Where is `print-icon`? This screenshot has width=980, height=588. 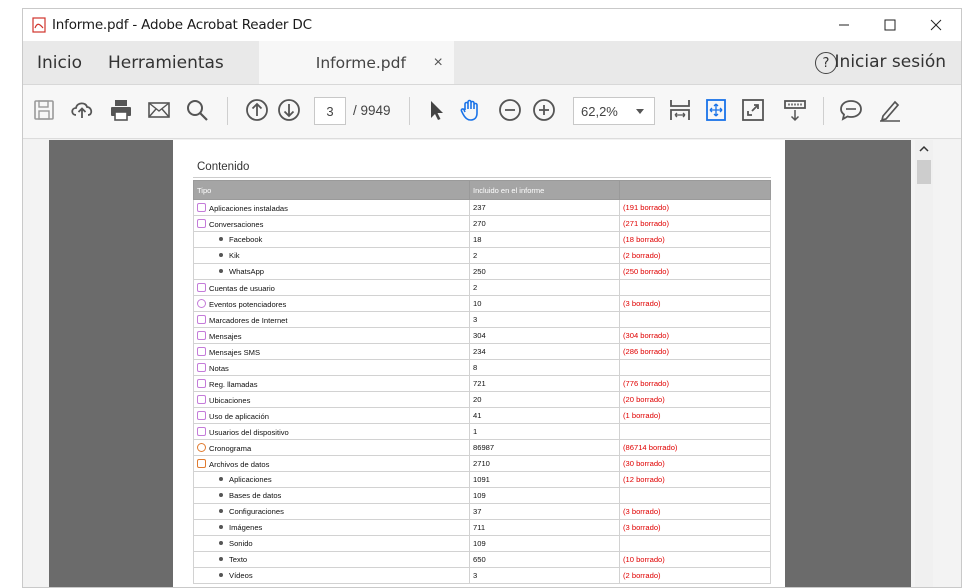 print-icon is located at coordinates (121, 110).